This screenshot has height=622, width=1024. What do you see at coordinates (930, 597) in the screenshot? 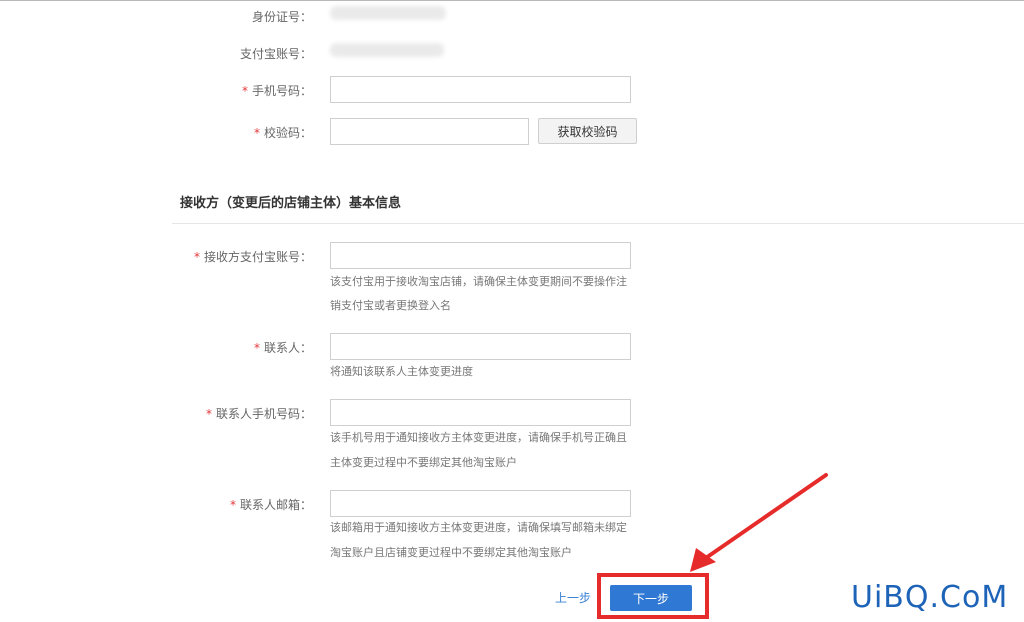
I see `watermark-logo: UiBQ.CoM` at bounding box center [930, 597].